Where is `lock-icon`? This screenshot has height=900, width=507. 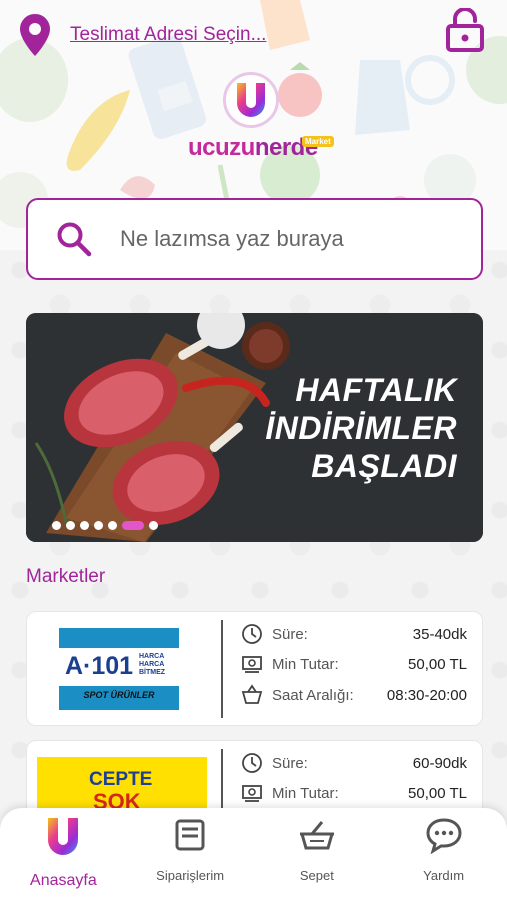 lock-icon is located at coordinates (465, 30).